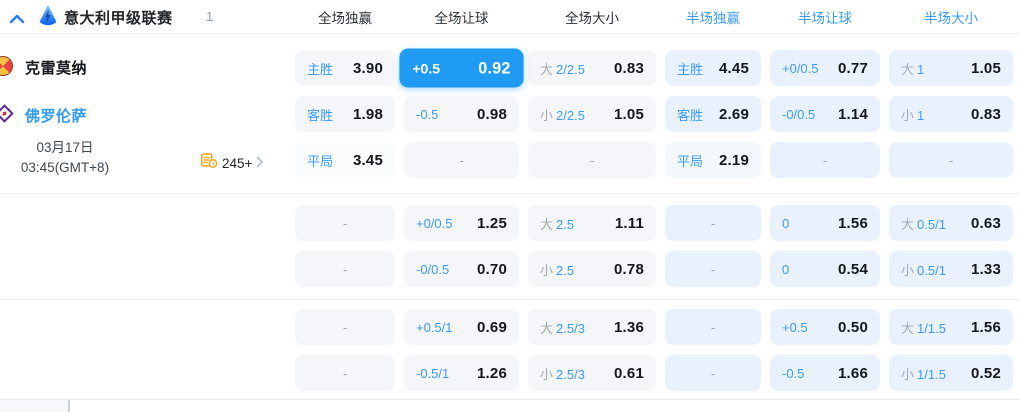 This screenshot has height=412, width=1020. What do you see at coordinates (592, 68) in the screenshot?
I see `odds-cell: 大 2/2.5 0.83` at bounding box center [592, 68].